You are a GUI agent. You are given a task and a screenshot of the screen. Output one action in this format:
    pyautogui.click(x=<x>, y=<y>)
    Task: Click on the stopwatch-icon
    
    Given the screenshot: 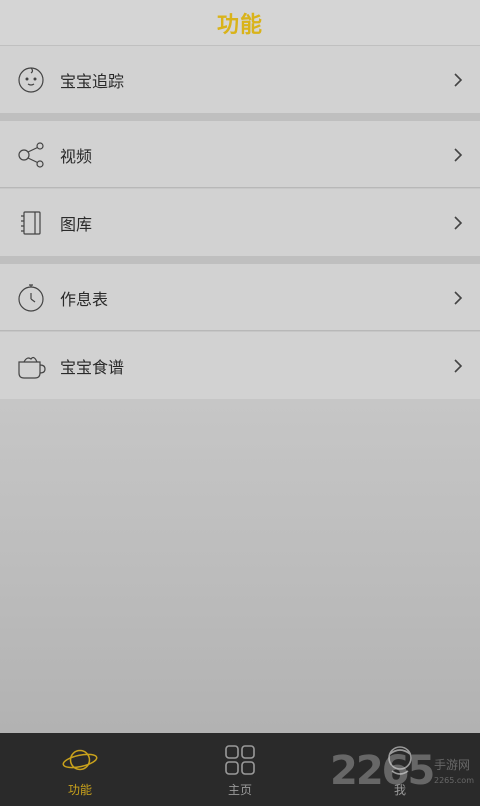 What is the action you would take?
    pyautogui.click(x=31, y=298)
    